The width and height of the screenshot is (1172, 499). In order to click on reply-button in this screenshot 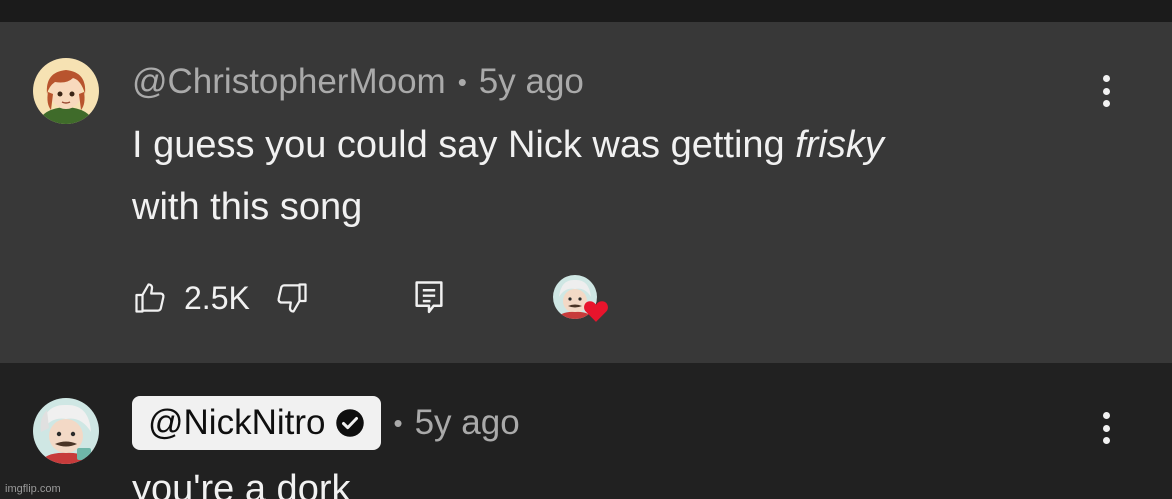, I will do `click(429, 298)`.